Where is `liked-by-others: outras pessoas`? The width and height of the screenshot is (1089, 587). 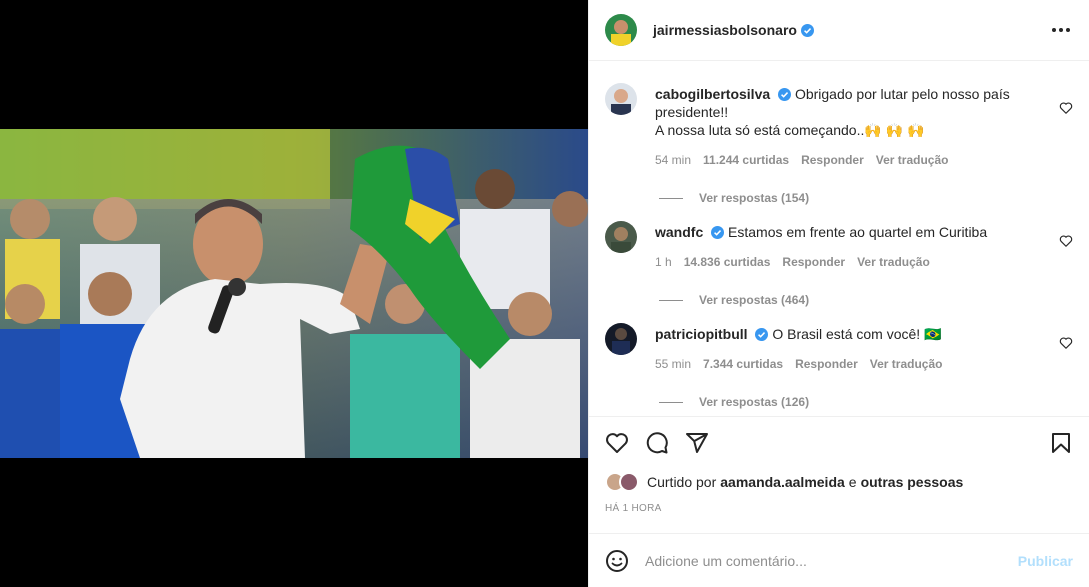 liked-by-others: outras pessoas is located at coordinates (912, 482).